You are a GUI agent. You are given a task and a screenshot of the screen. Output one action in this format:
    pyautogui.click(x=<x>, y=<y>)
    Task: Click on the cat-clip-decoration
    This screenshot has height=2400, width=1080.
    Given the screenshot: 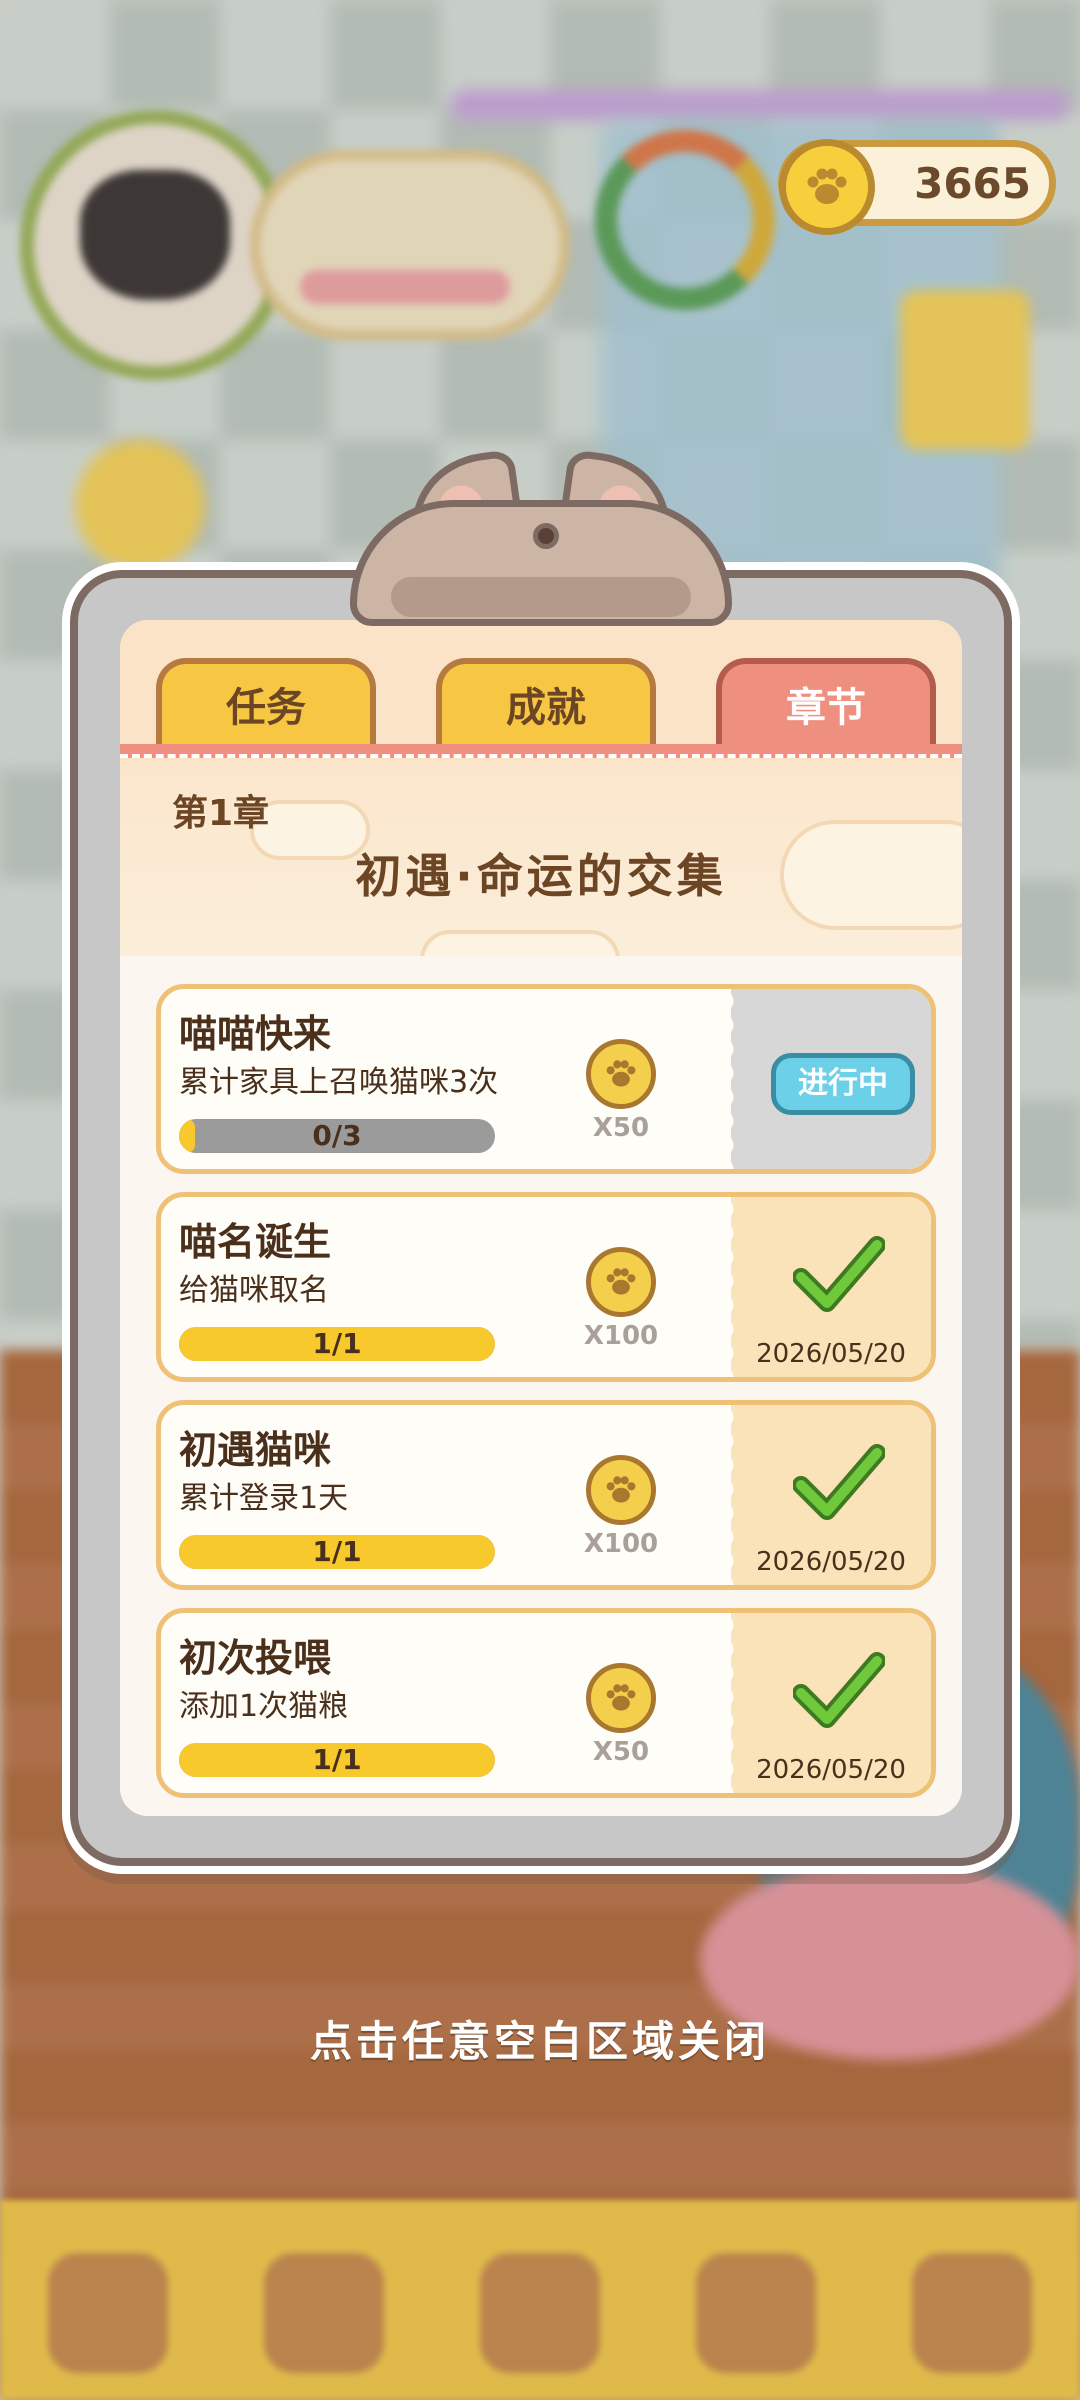 What is the action you would take?
    pyautogui.click(x=541, y=537)
    